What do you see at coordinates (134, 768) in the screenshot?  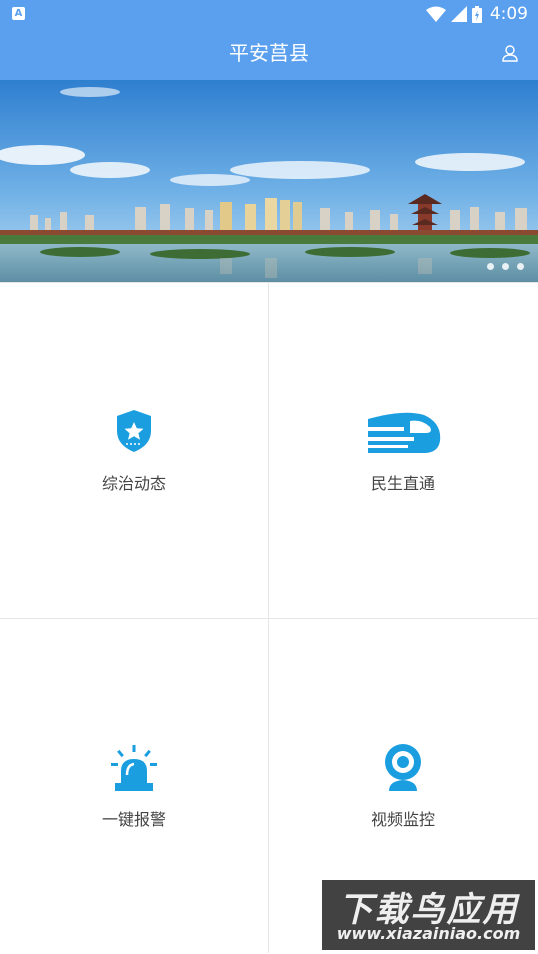 I see `alarm-light-icon` at bounding box center [134, 768].